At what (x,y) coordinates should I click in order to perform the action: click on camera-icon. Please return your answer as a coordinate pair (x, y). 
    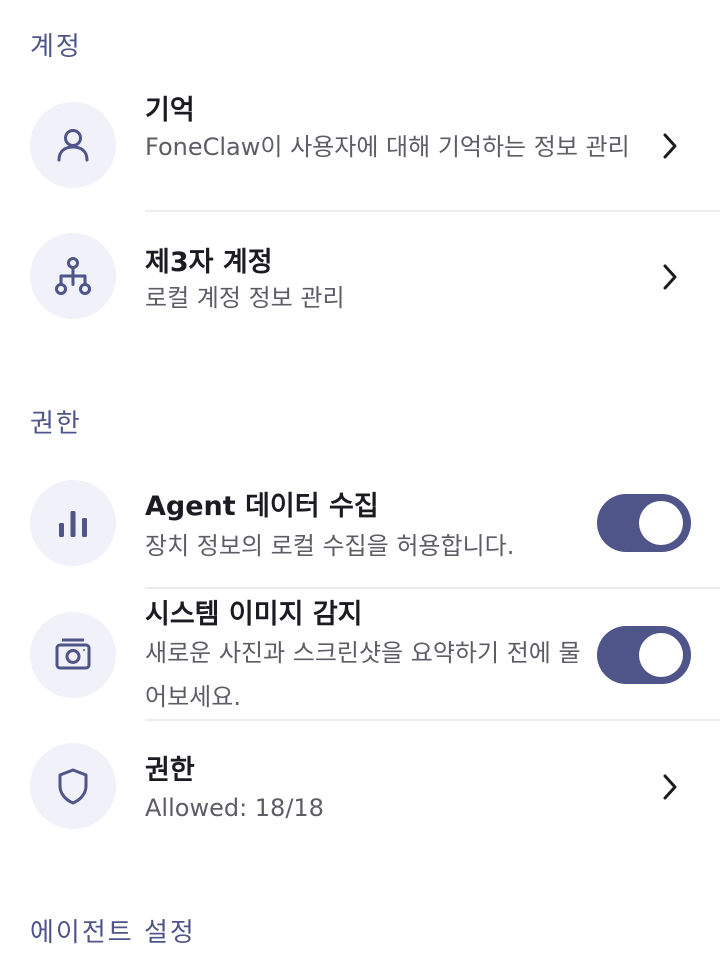
    Looking at the image, I should click on (73, 654).